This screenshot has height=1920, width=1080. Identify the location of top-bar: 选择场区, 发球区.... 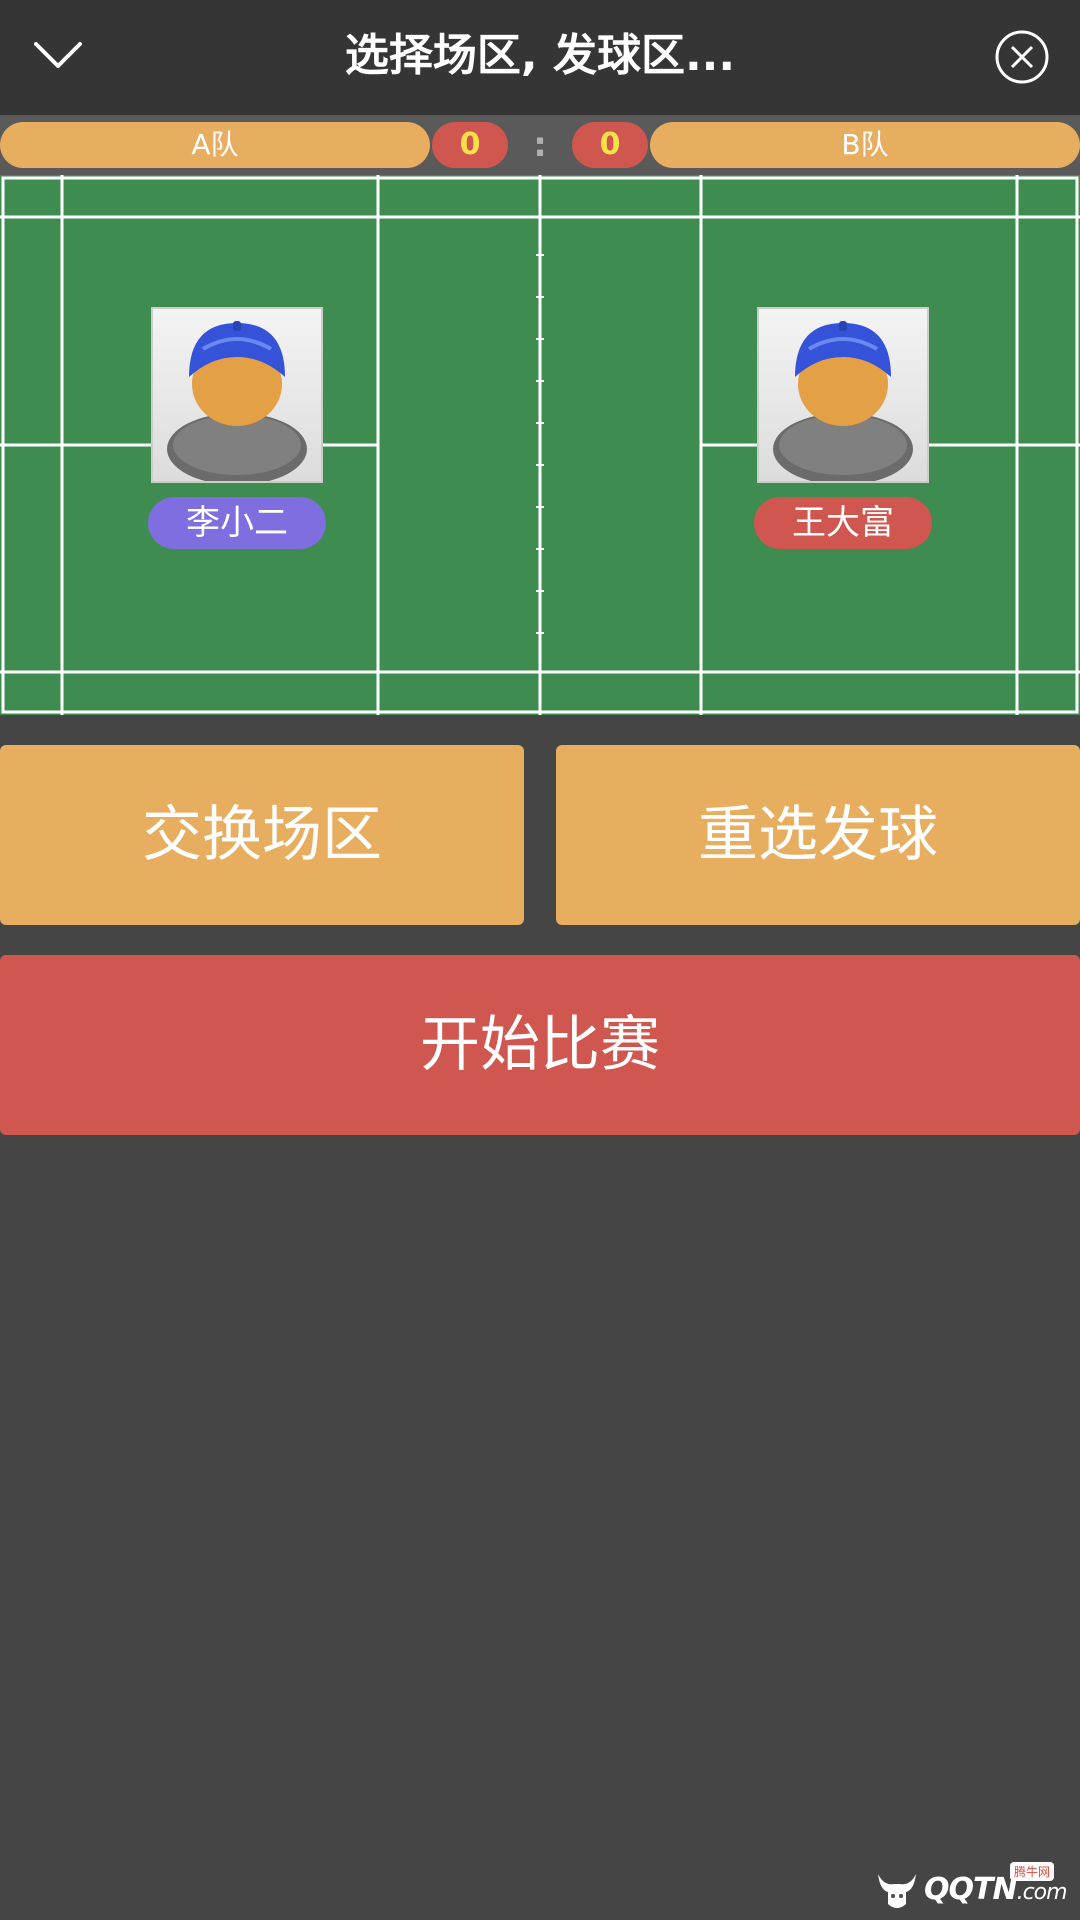
(540, 57).